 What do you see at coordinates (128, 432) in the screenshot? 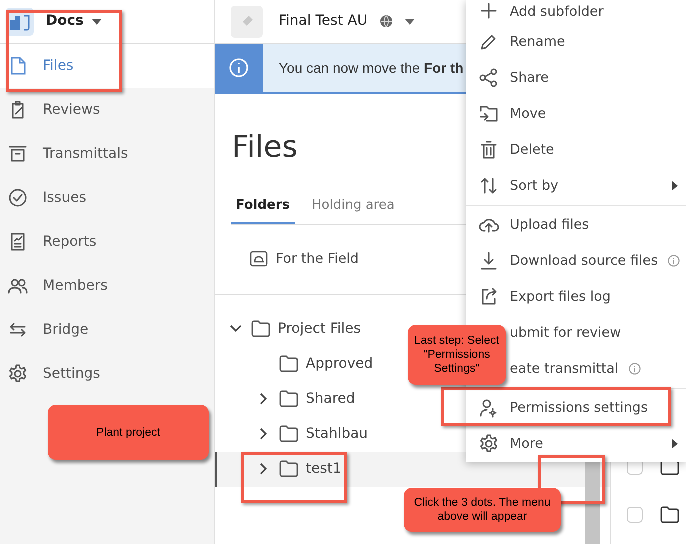
I see `callout-tooltip: Plant project` at bounding box center [128, 432].